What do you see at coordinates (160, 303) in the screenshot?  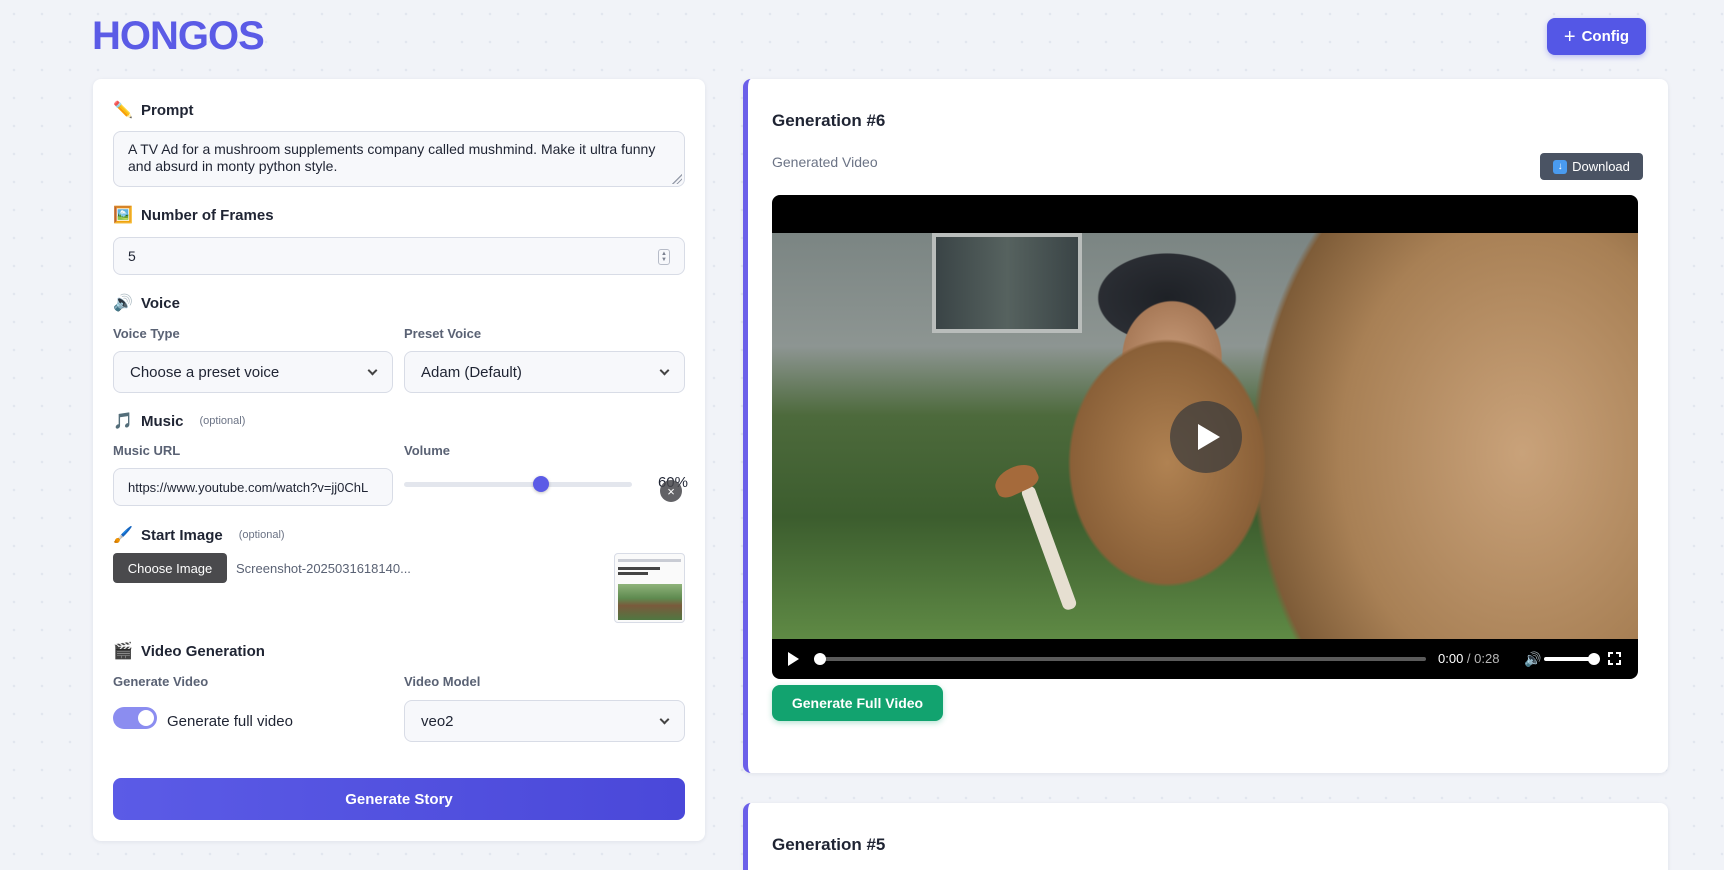 I see `voice-title: Voice` at bounding box center [160, 303].